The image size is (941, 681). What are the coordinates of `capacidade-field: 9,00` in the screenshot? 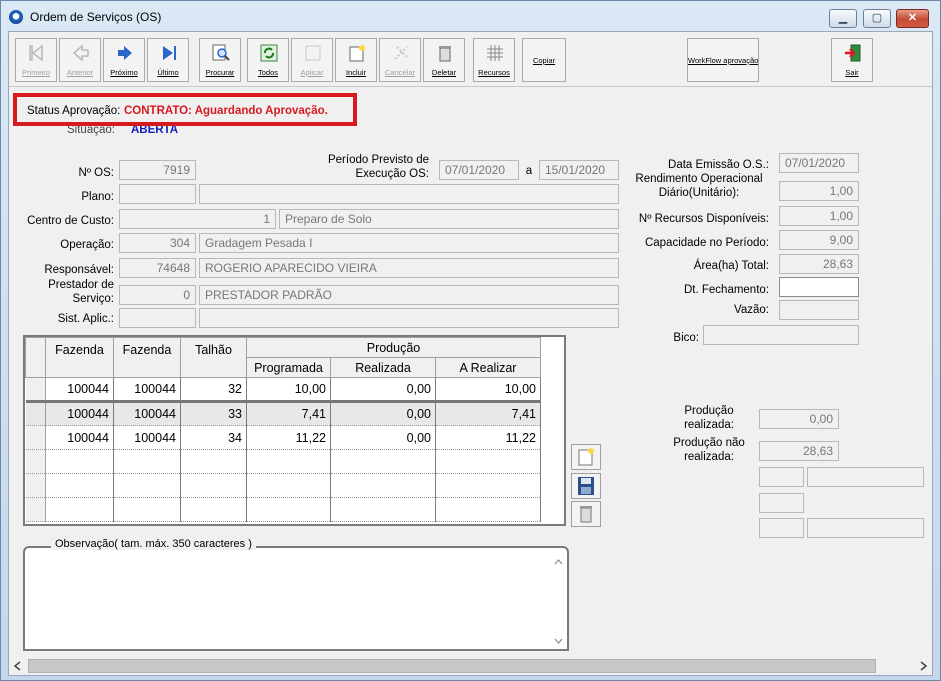 It's located at (819, 240).